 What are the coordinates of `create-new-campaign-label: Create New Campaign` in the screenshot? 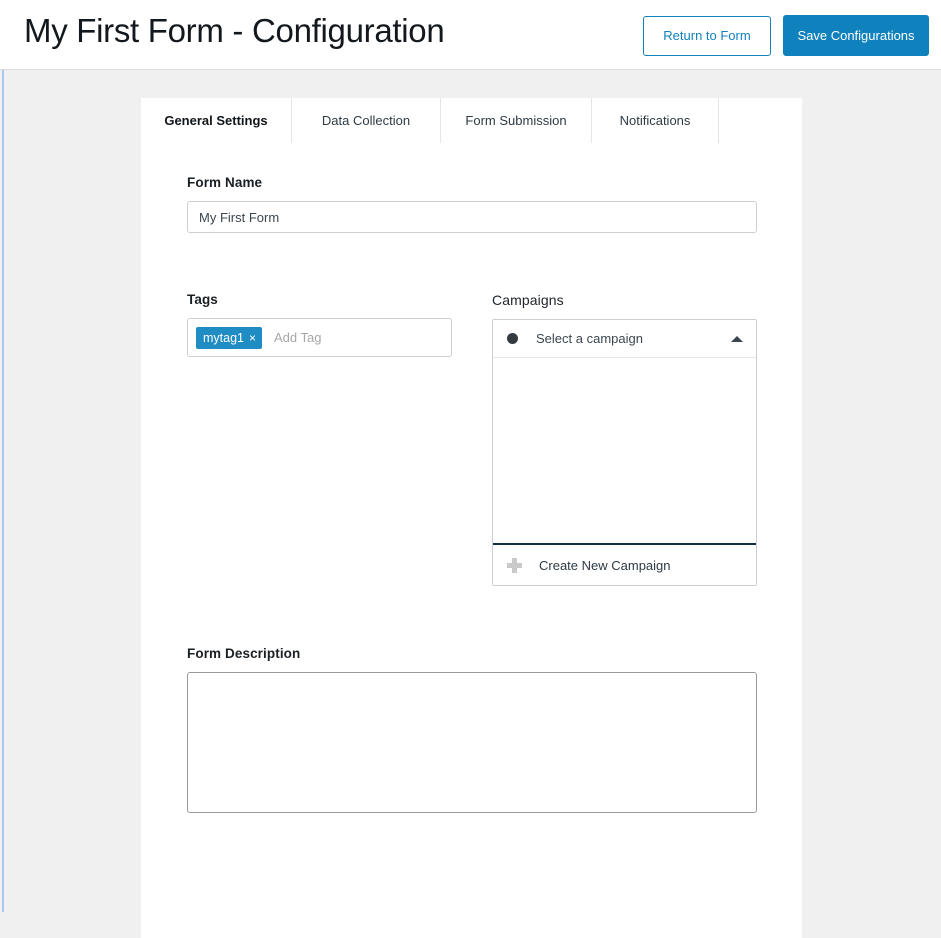 It's located at (605, 565).